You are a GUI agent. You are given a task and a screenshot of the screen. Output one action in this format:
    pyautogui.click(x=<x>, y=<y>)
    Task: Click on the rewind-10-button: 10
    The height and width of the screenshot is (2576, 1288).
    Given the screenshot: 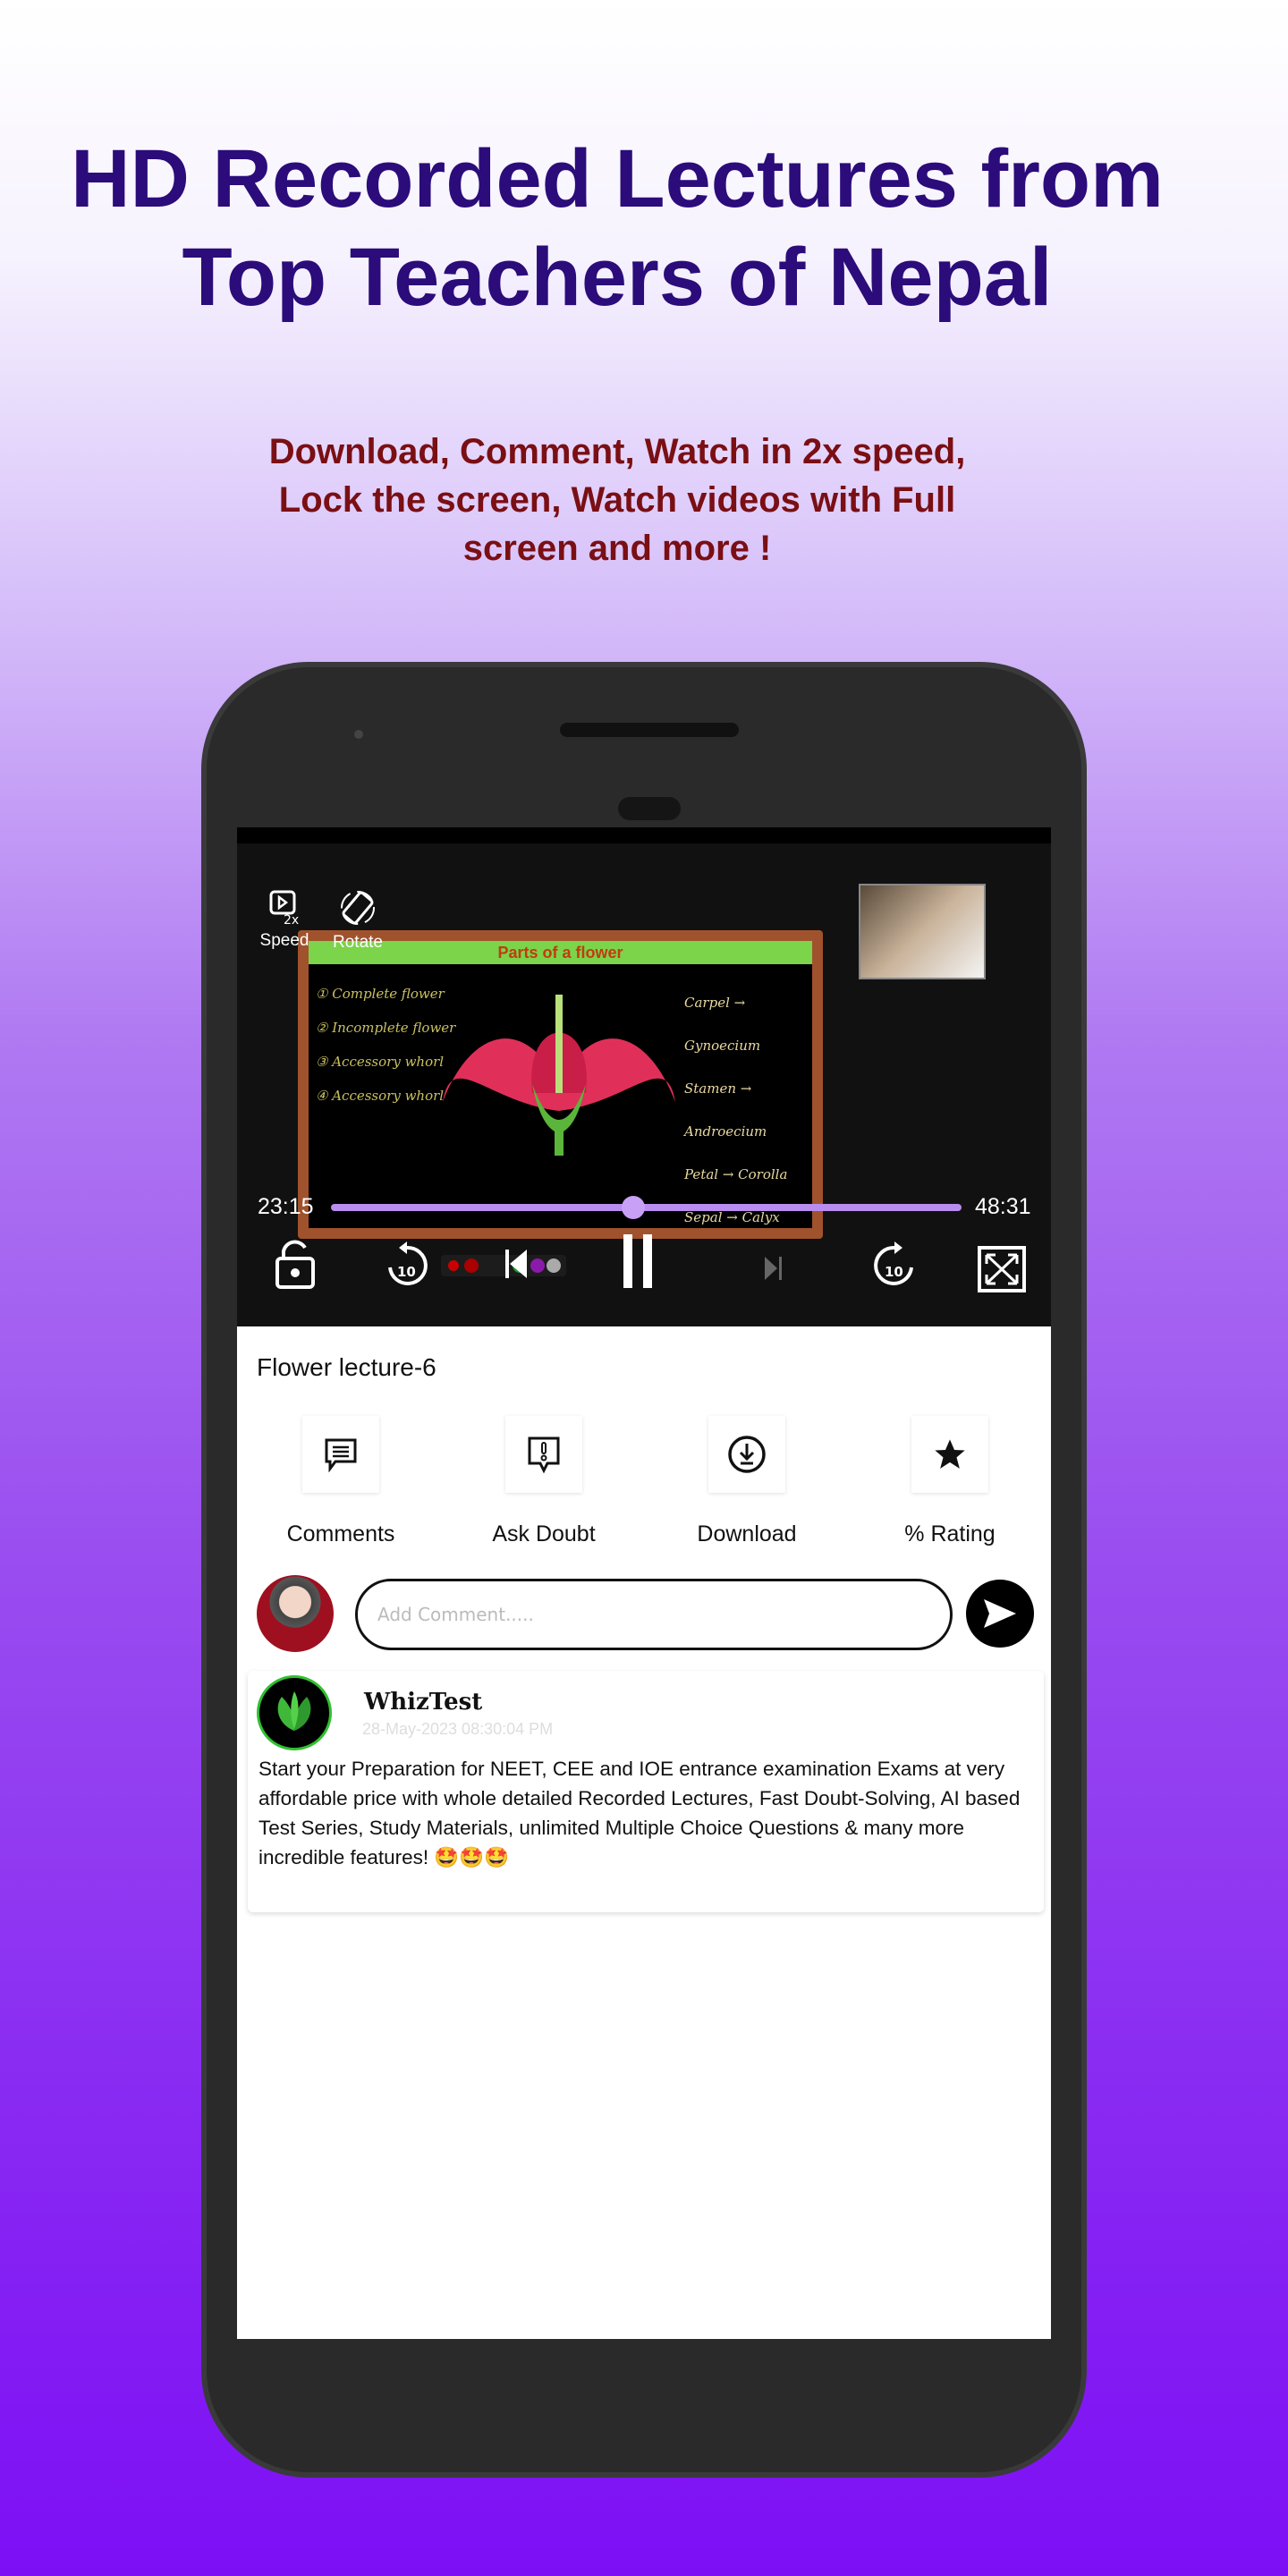 What is the action you would take?
    pyautogui.click(x=407, y=1265)
    